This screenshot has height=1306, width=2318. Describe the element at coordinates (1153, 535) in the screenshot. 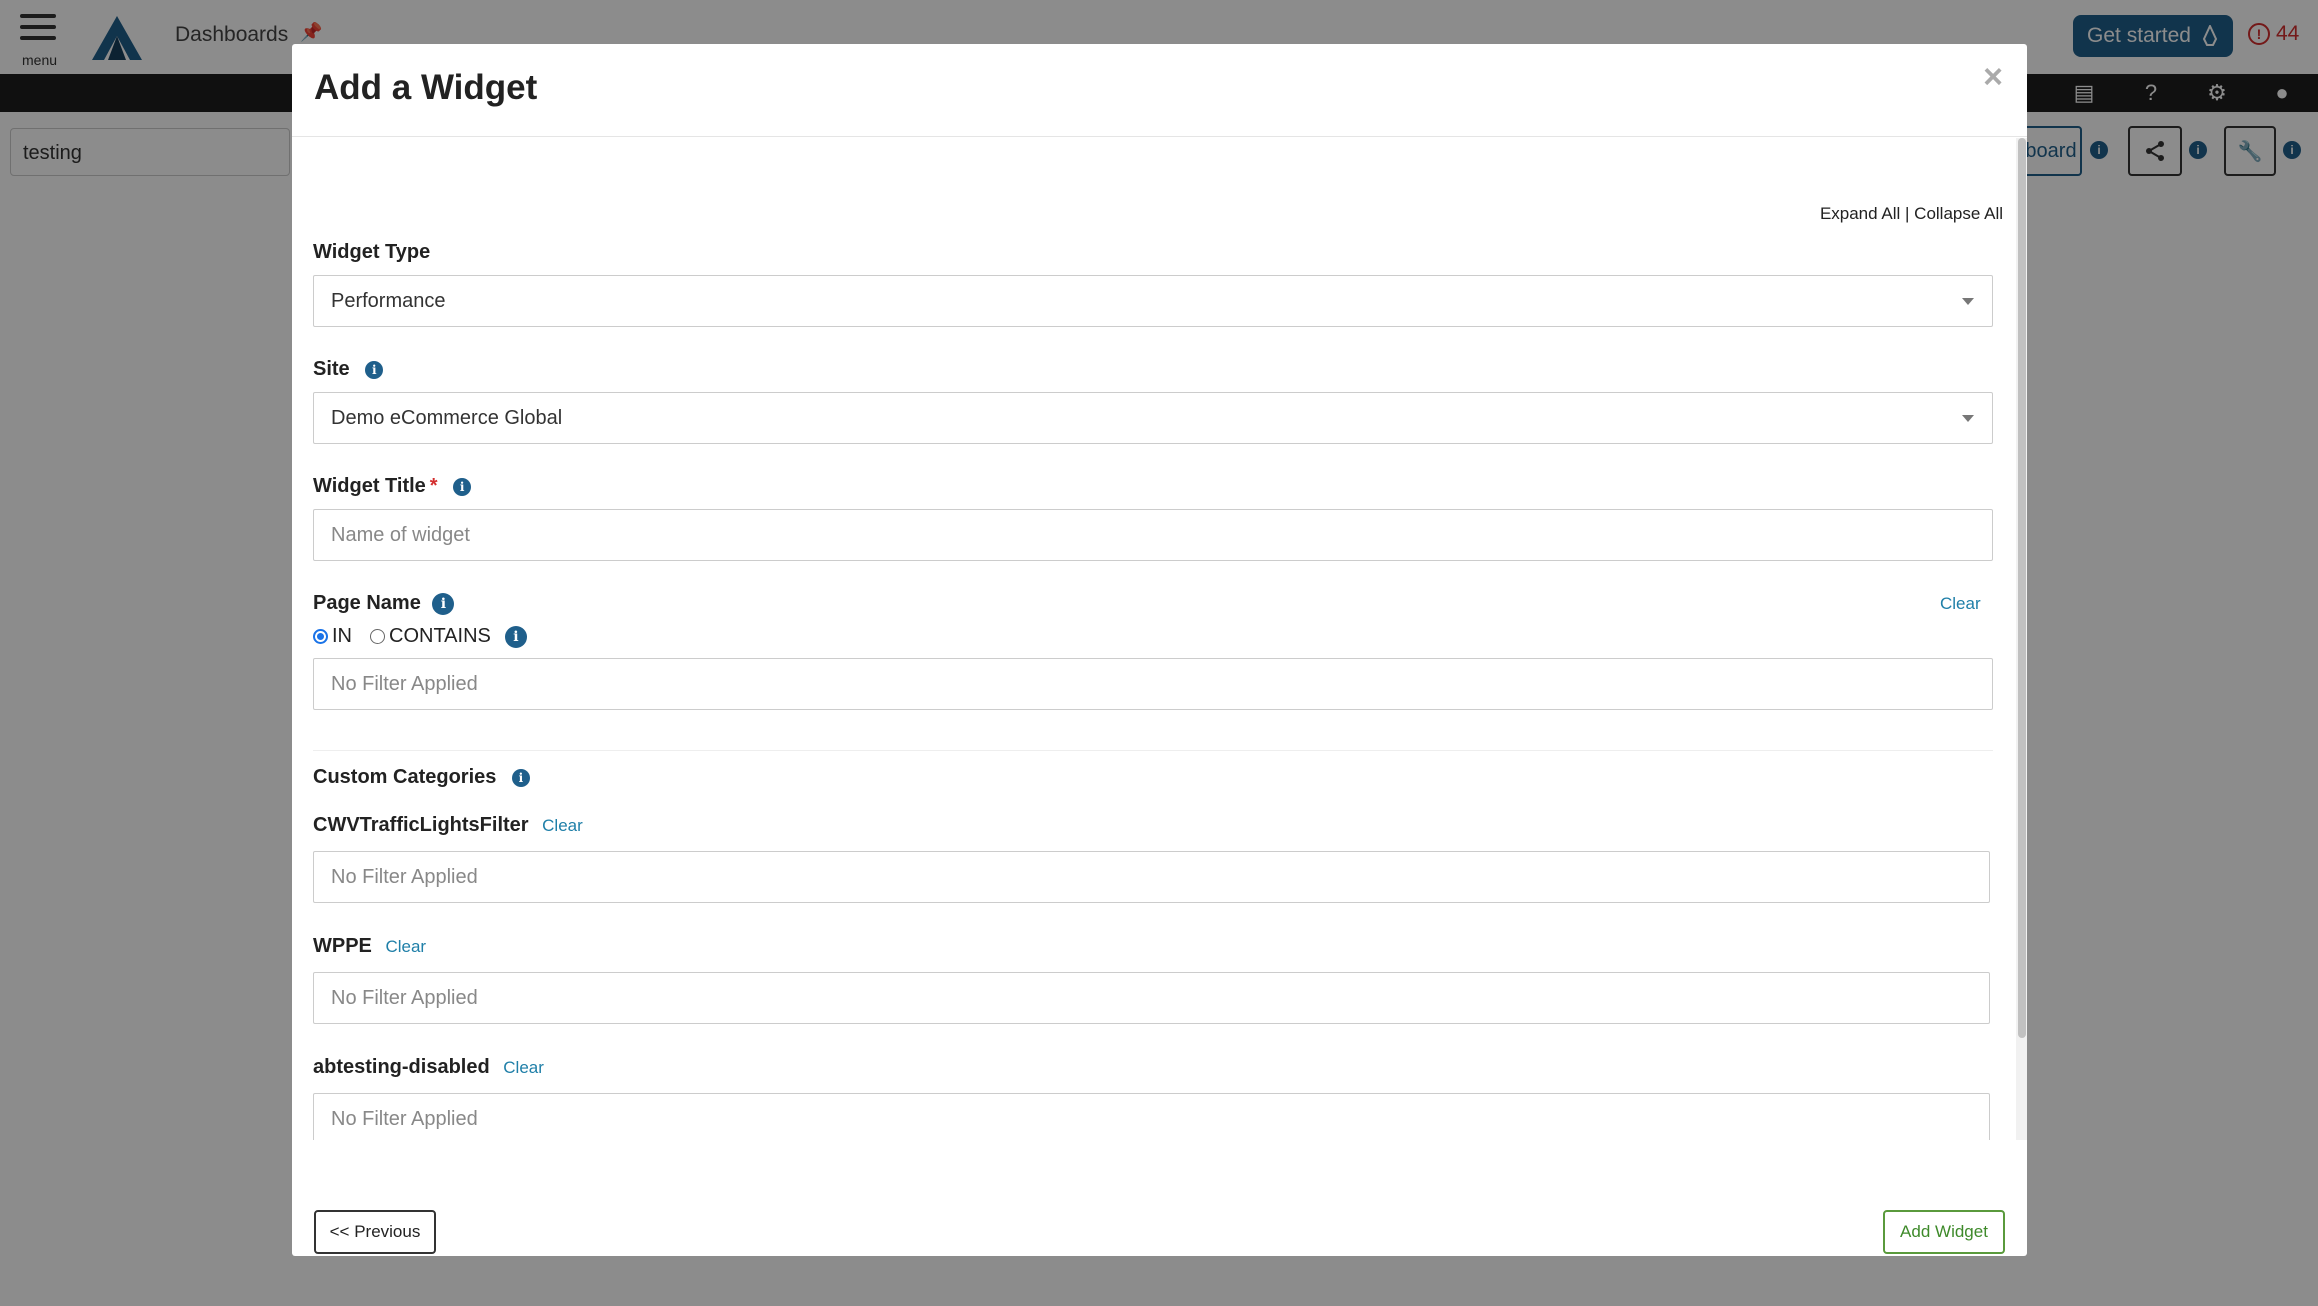

I see `widget-title-input: Name of widget` at that location.